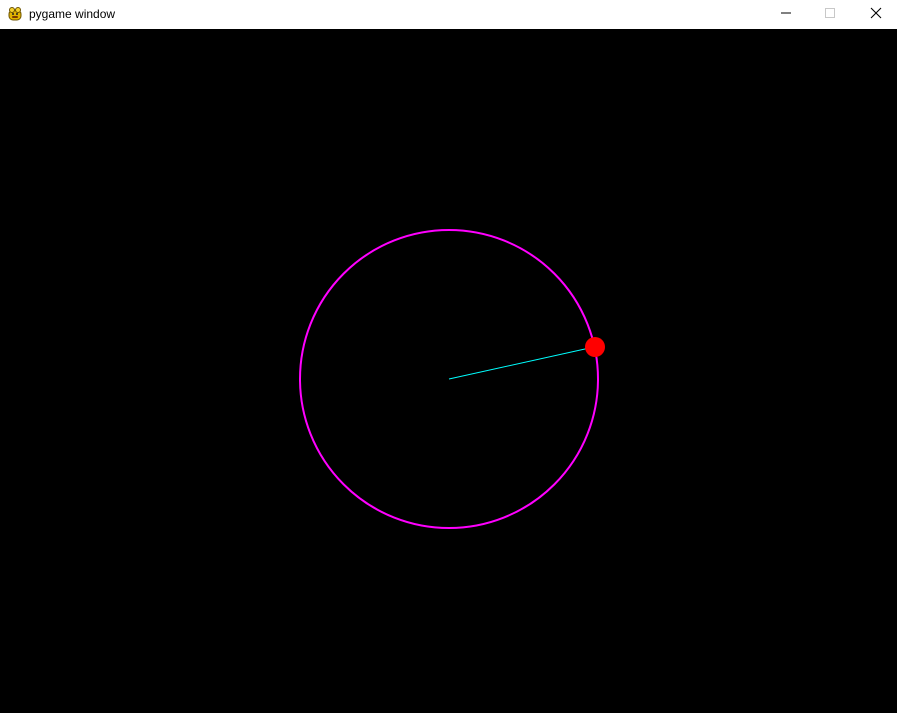 The image size is (897, 713). I want to click on radius-line, so click(521, 363).